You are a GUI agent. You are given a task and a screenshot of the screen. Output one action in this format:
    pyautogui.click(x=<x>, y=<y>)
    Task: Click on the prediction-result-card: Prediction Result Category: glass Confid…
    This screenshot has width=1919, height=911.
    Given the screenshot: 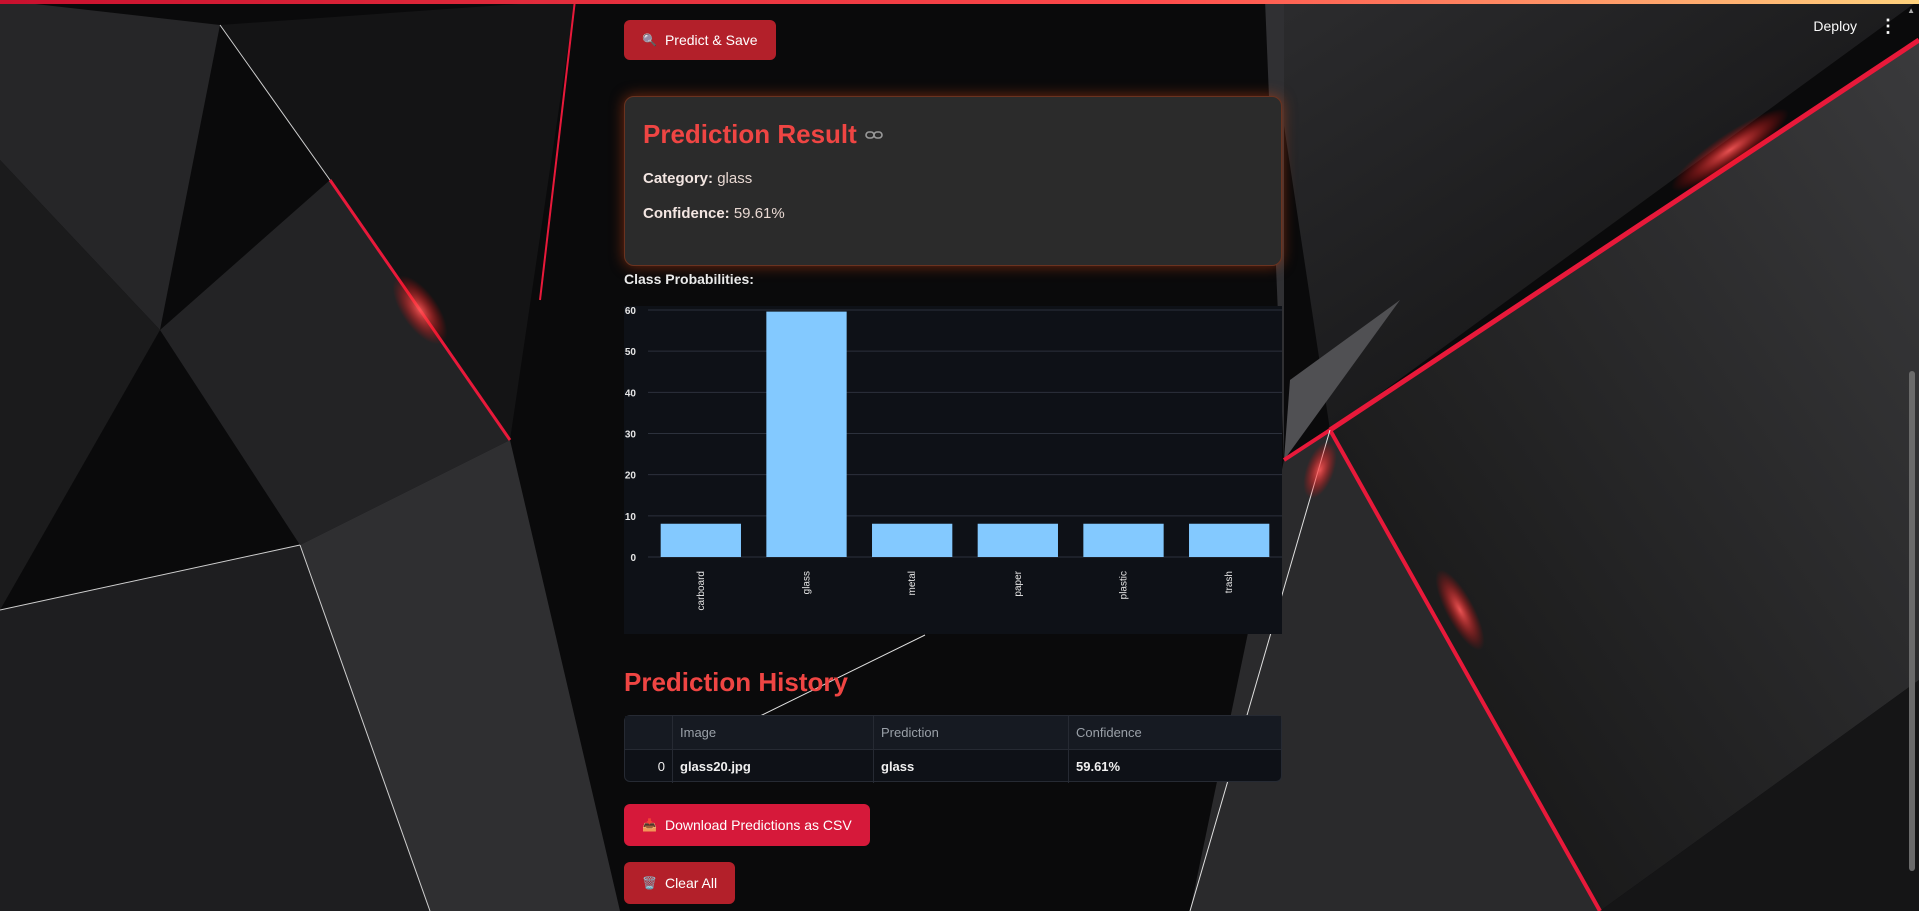 What is the action you would take?
    pyautogui.click(x=953, y=181)
    